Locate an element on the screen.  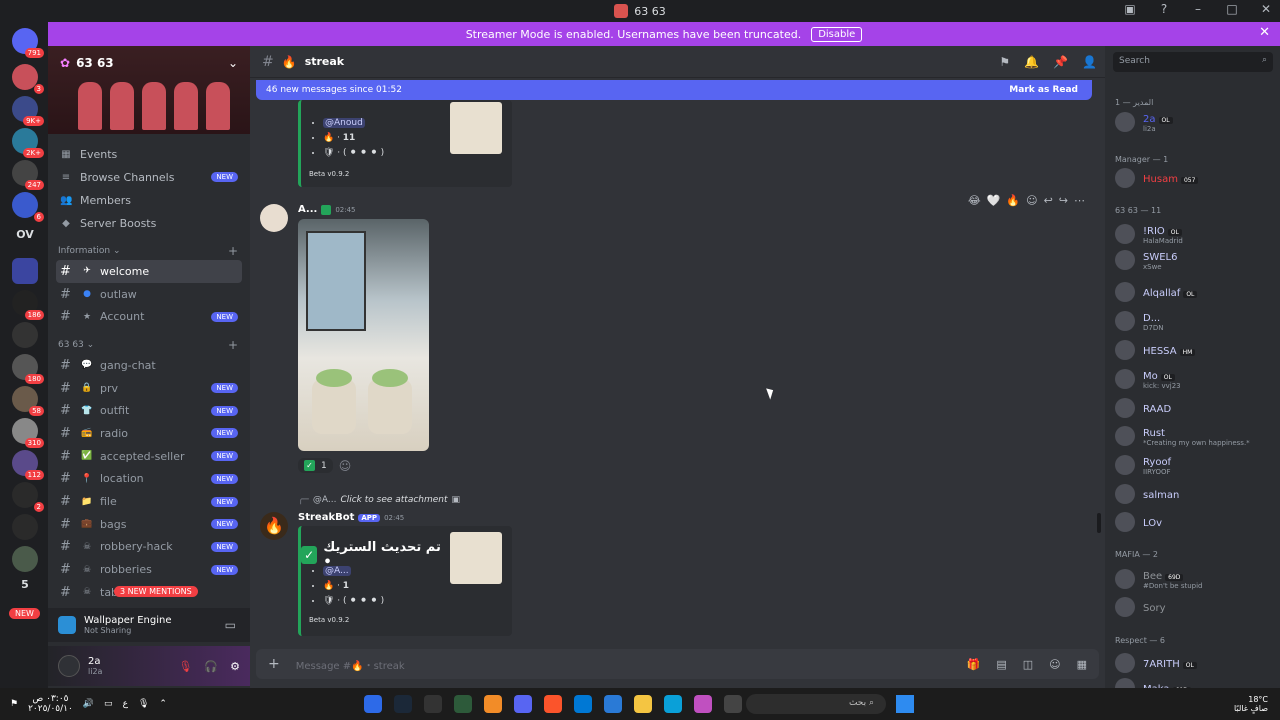
reply-icon: ↩ is located at coordinates (1048, 200).